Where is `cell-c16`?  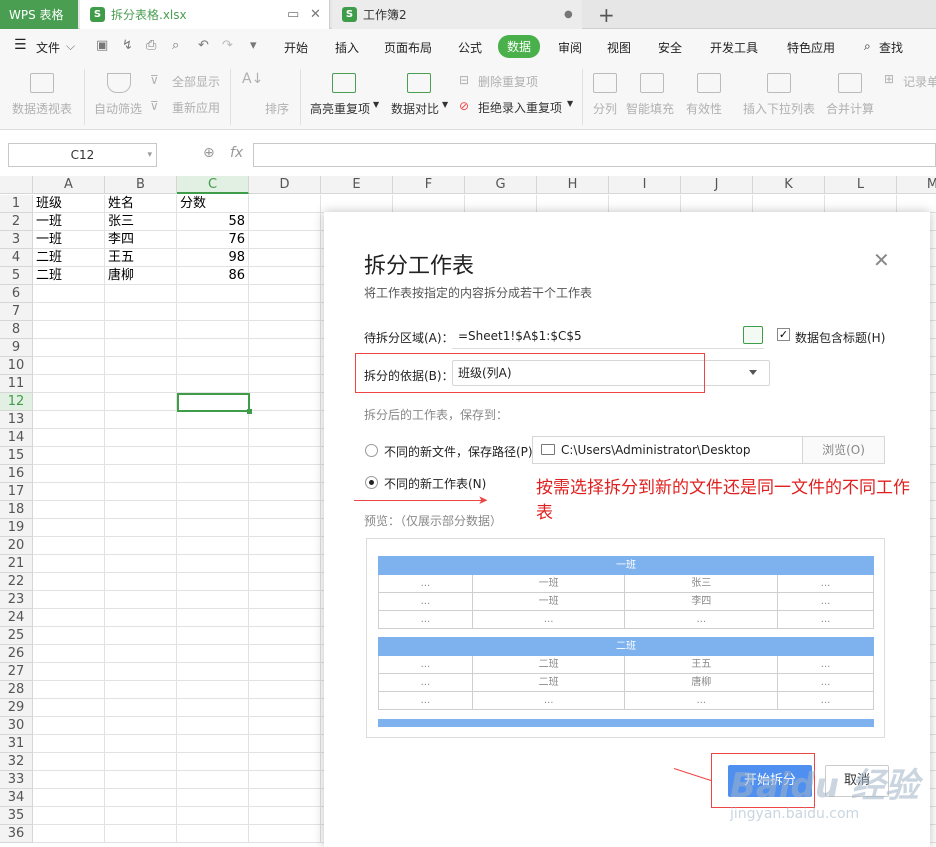 cell-c16 is located at coordinates (213, 474).